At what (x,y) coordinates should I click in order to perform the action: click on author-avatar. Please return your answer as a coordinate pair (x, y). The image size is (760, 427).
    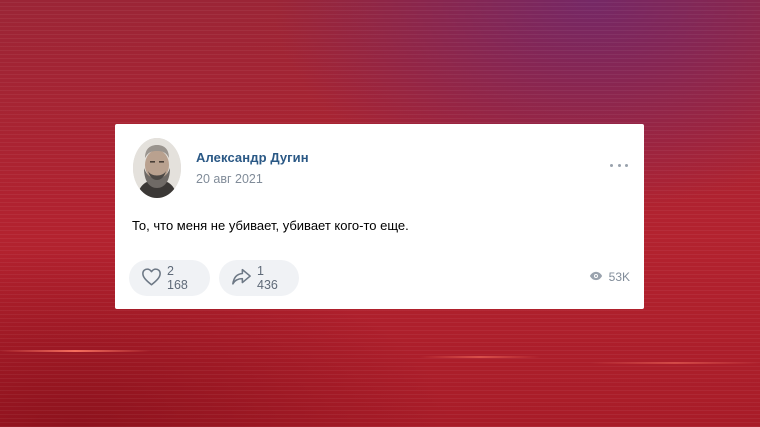
    Looking at the image, I should click on (157, 168).